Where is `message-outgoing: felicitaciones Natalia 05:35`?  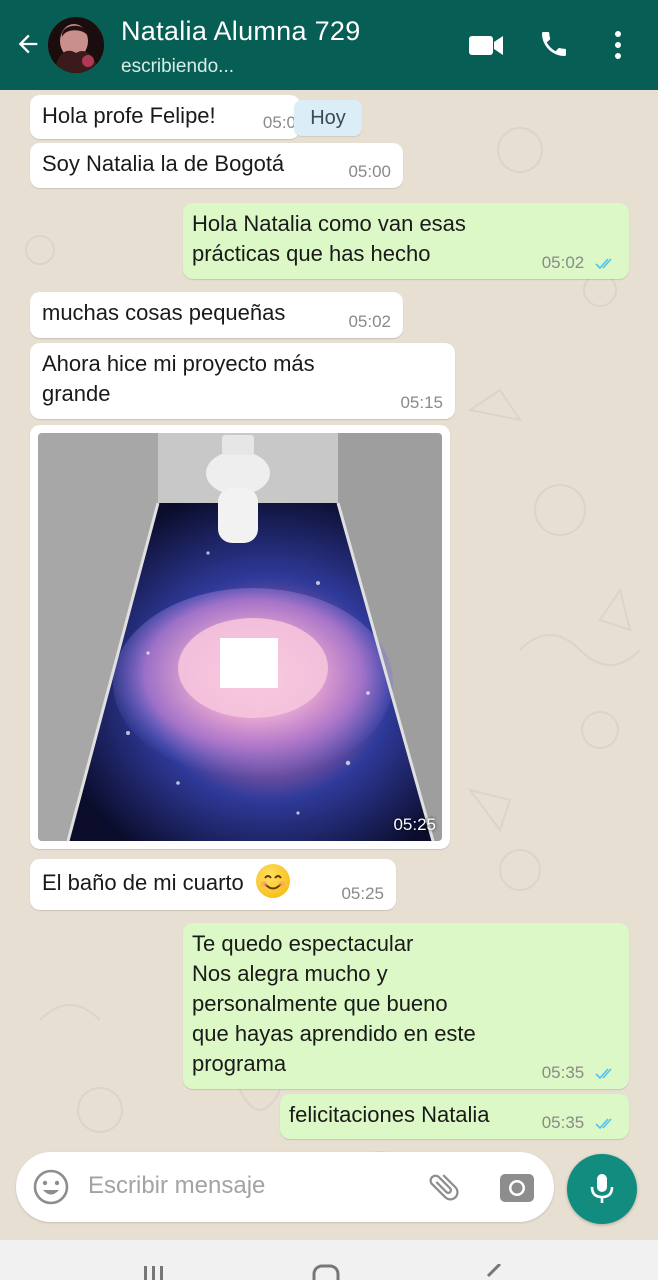 message-outgoing: felicitaciones Natalia 05:35 is located at coordinates (454, 1116).